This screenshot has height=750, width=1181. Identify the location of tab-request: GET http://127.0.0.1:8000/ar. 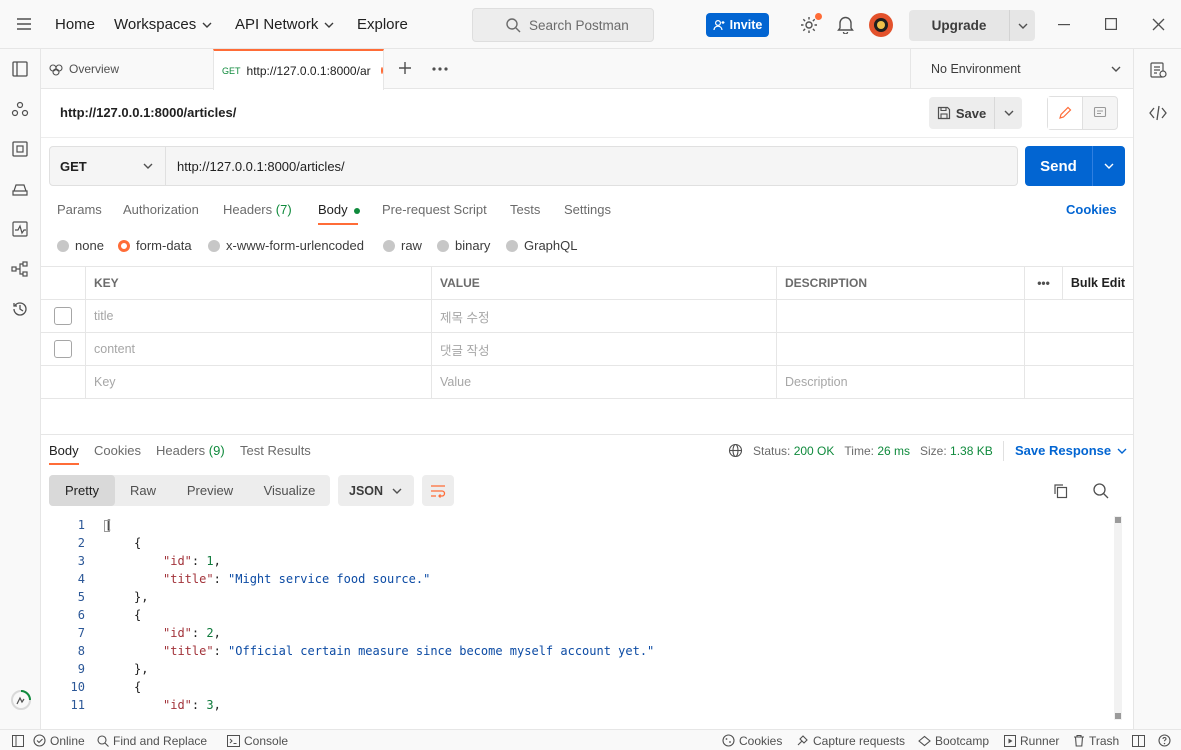
(298, 69).